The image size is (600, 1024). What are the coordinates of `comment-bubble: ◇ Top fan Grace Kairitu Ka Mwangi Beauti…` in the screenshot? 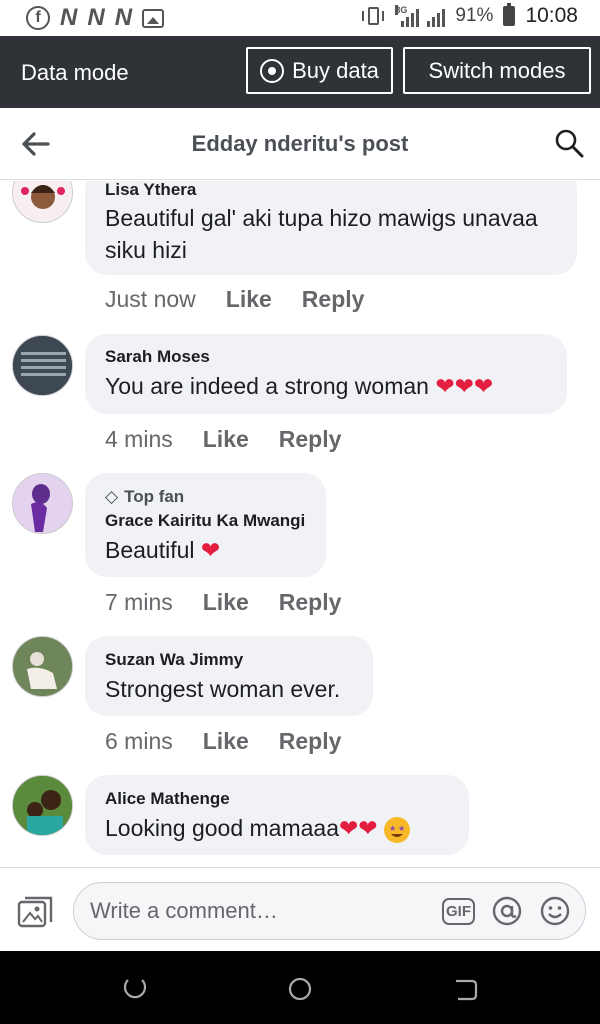 It's located at (205, 525).